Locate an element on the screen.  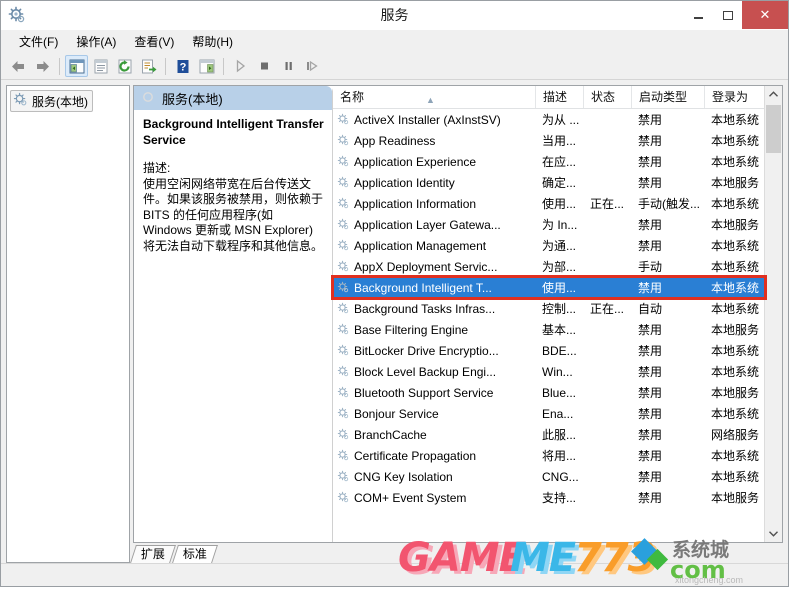
cell-log-on-as: 网络服务 is located at coordinates (735, 435).